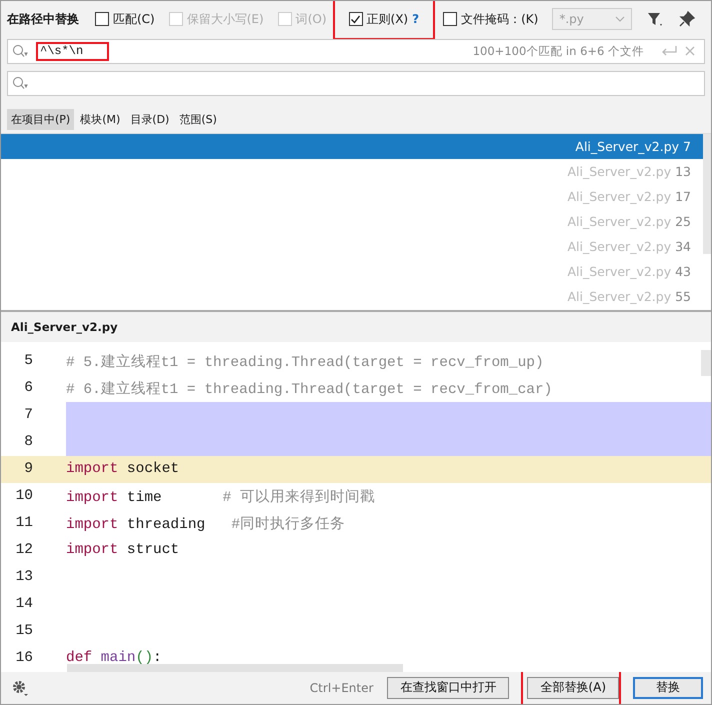 The width and height of the screenshot is (712, 705). I want to click on code-line: import socket, so click(123, 469).